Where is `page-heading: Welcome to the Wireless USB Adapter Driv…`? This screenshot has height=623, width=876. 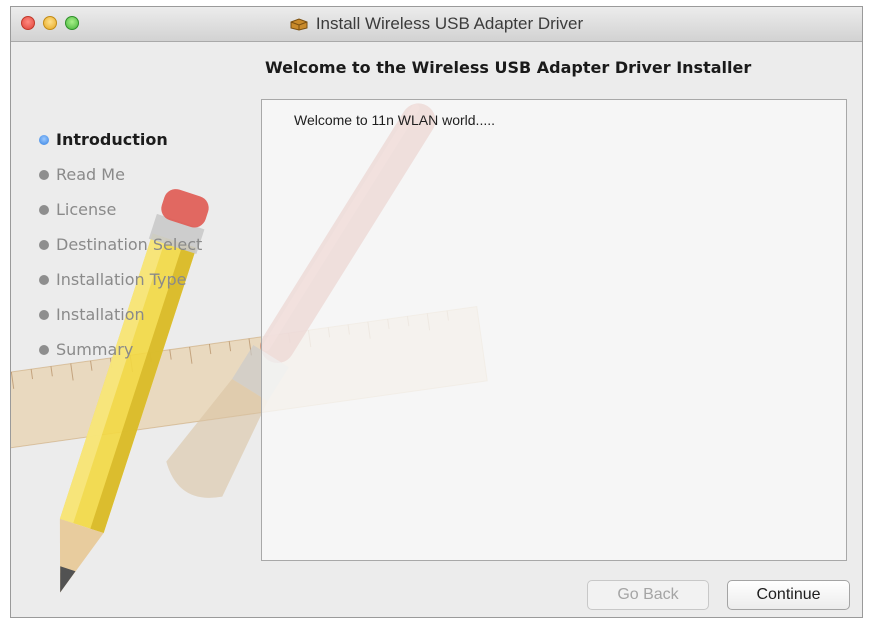 page-heading: Welcome to the Wireless USB Adapter Driv… is located at coordinates (508, 67).